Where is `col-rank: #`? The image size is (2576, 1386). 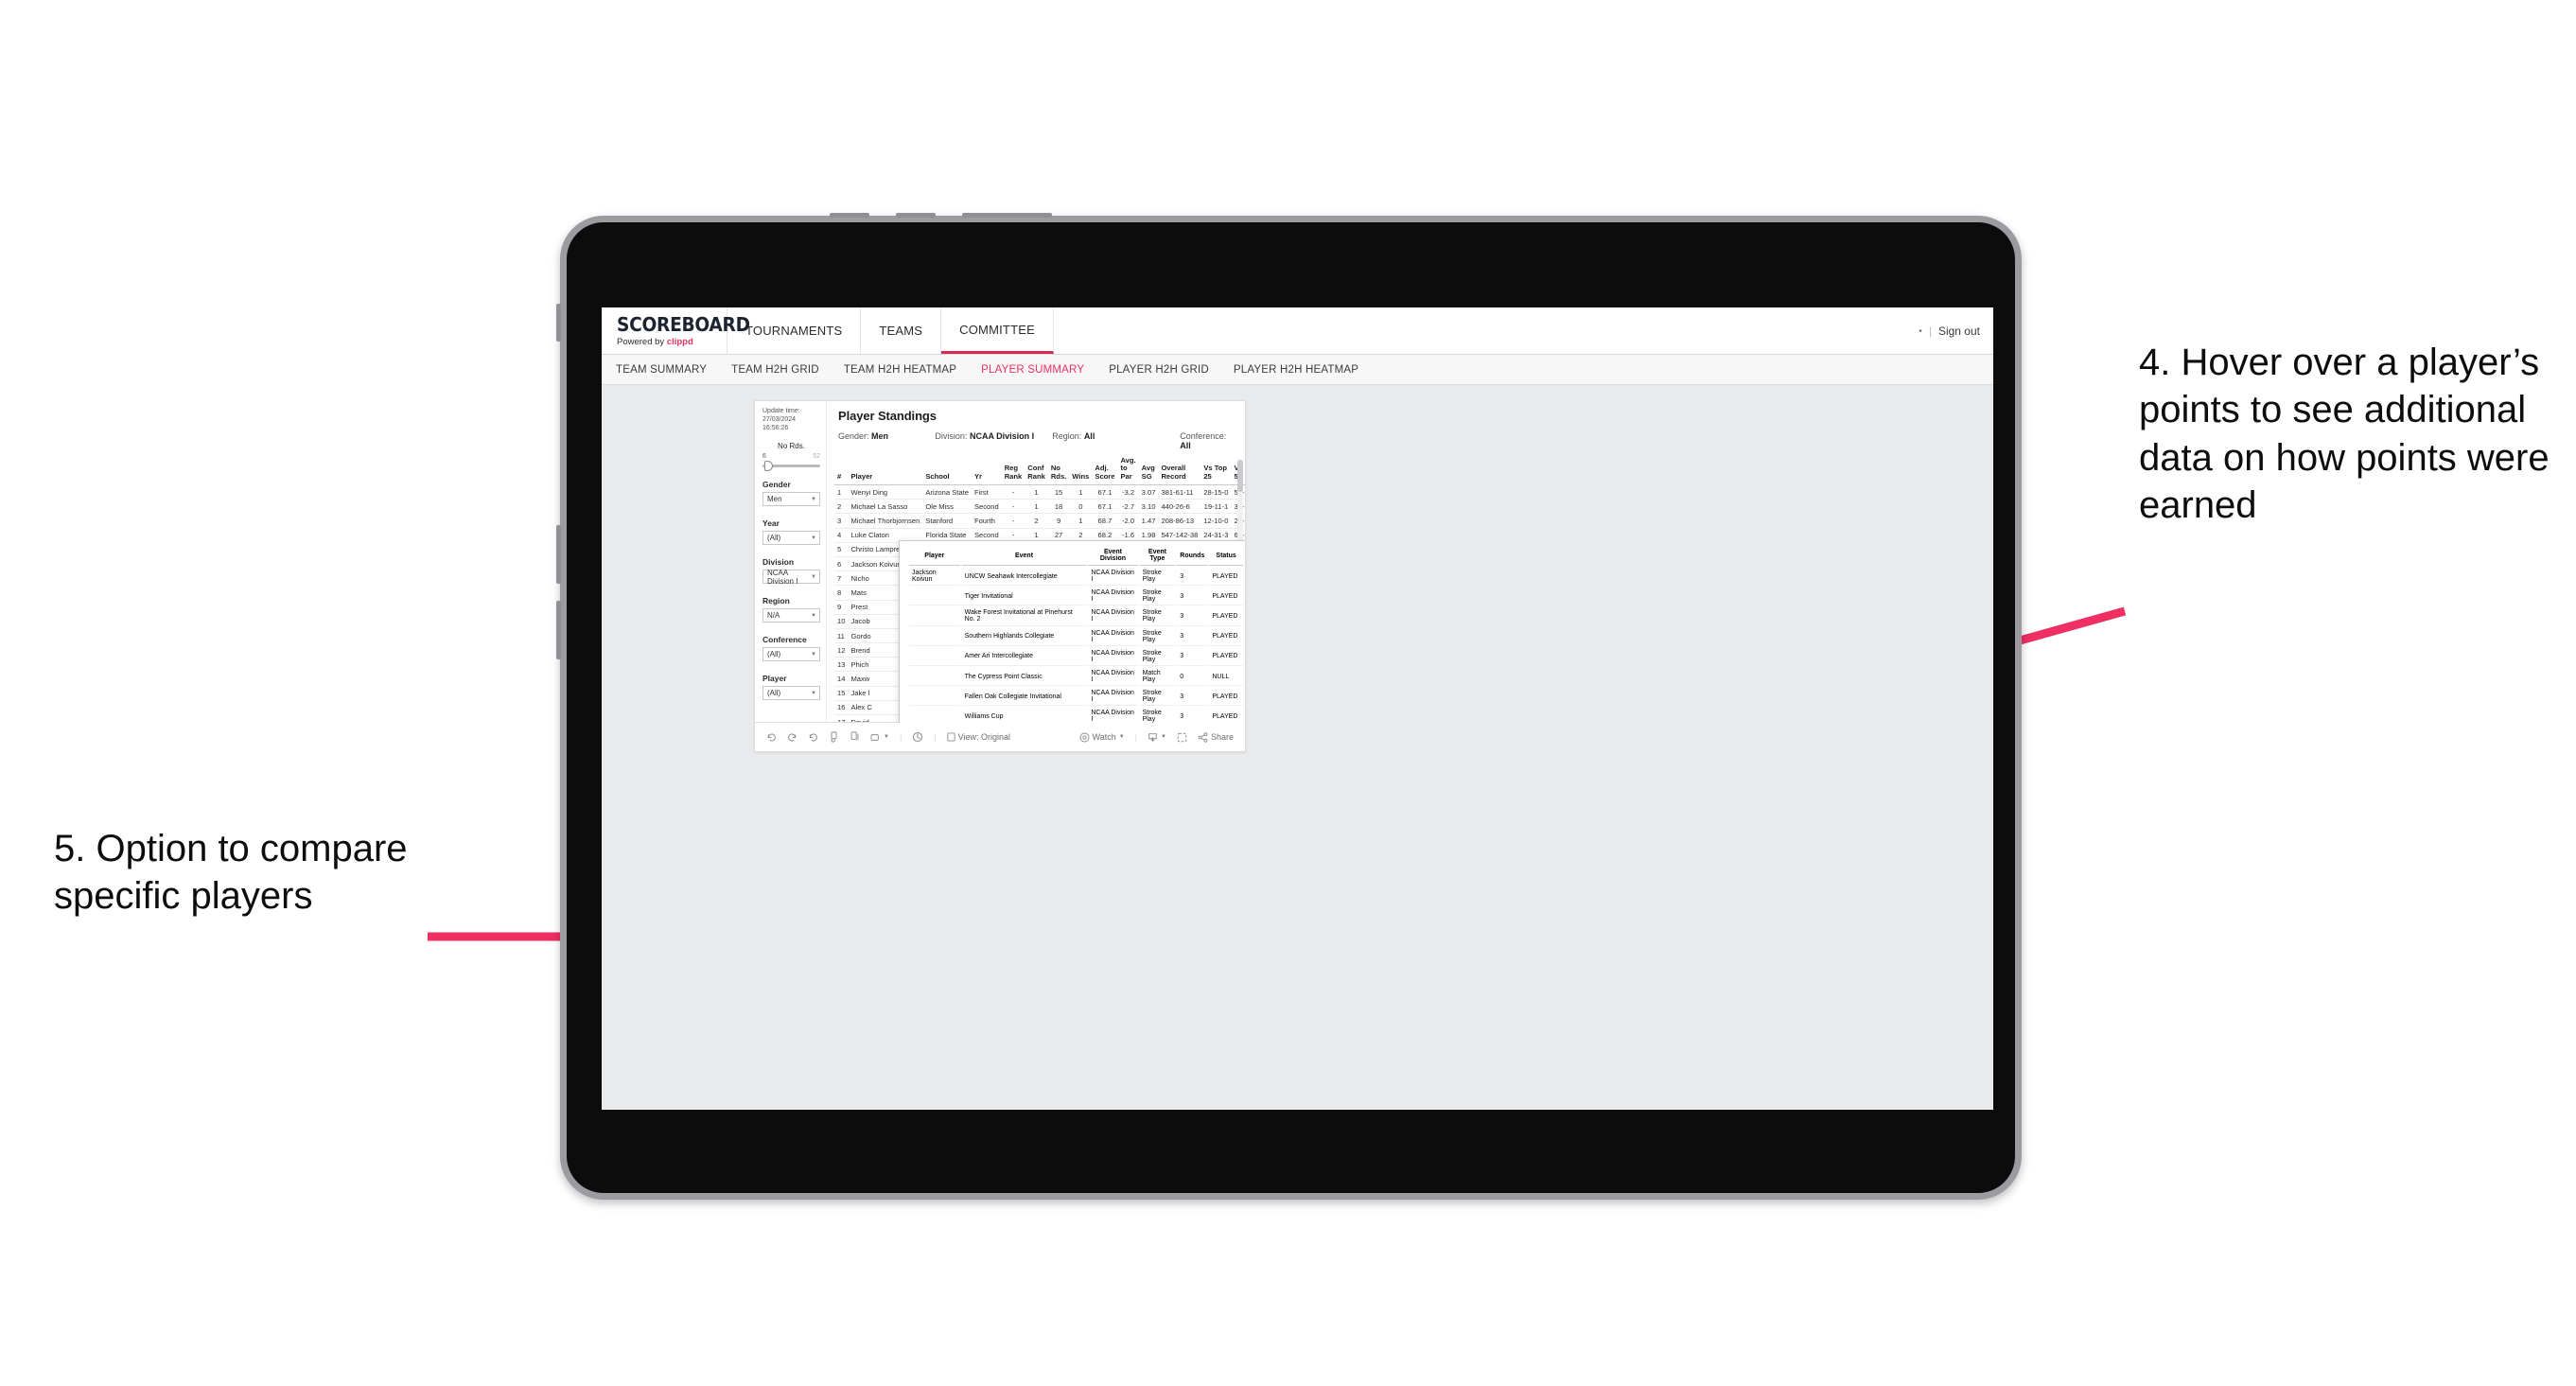
col-rank: # is located at coordinates (842, 470).